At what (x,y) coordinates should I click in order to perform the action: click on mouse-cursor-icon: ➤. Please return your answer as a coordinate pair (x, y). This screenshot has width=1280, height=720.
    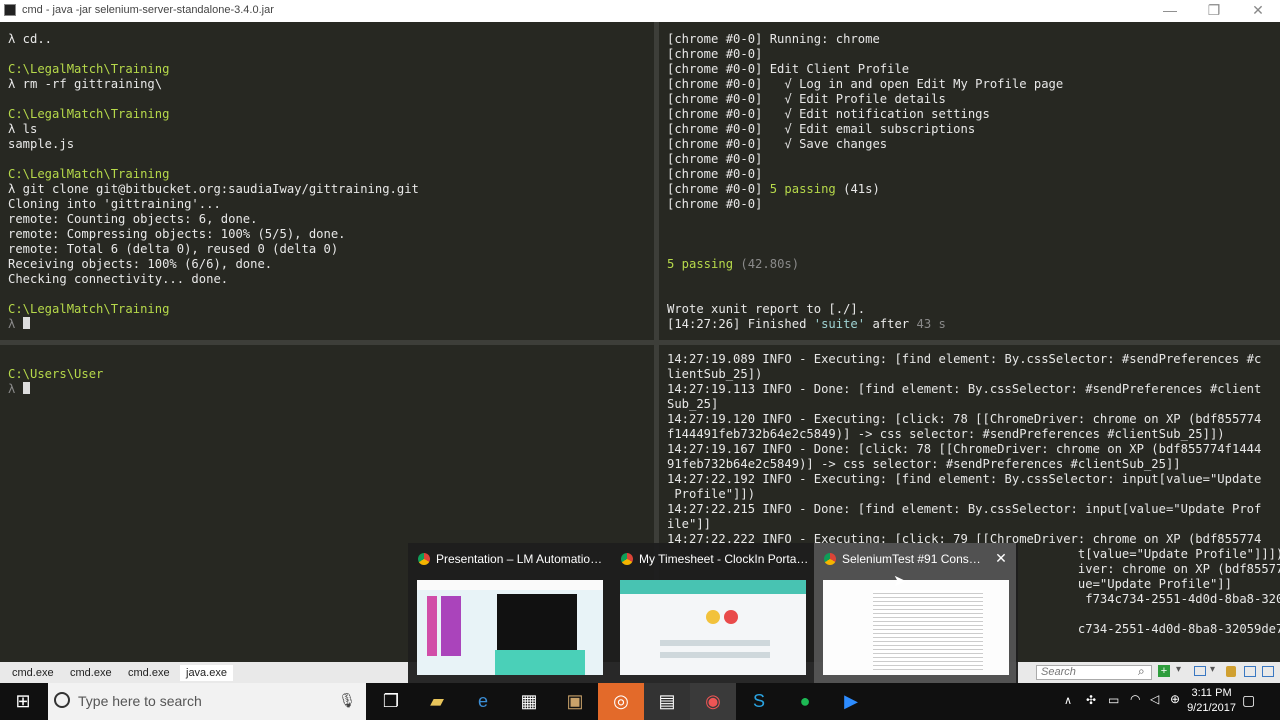
    Looking at the image, I should click on (900, 581).